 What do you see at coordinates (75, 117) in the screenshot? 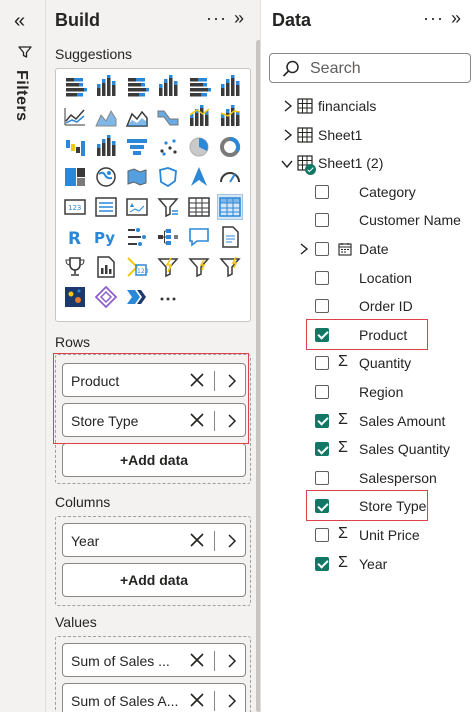
I see `line-chart-icon` at bounding box center [75, 117].